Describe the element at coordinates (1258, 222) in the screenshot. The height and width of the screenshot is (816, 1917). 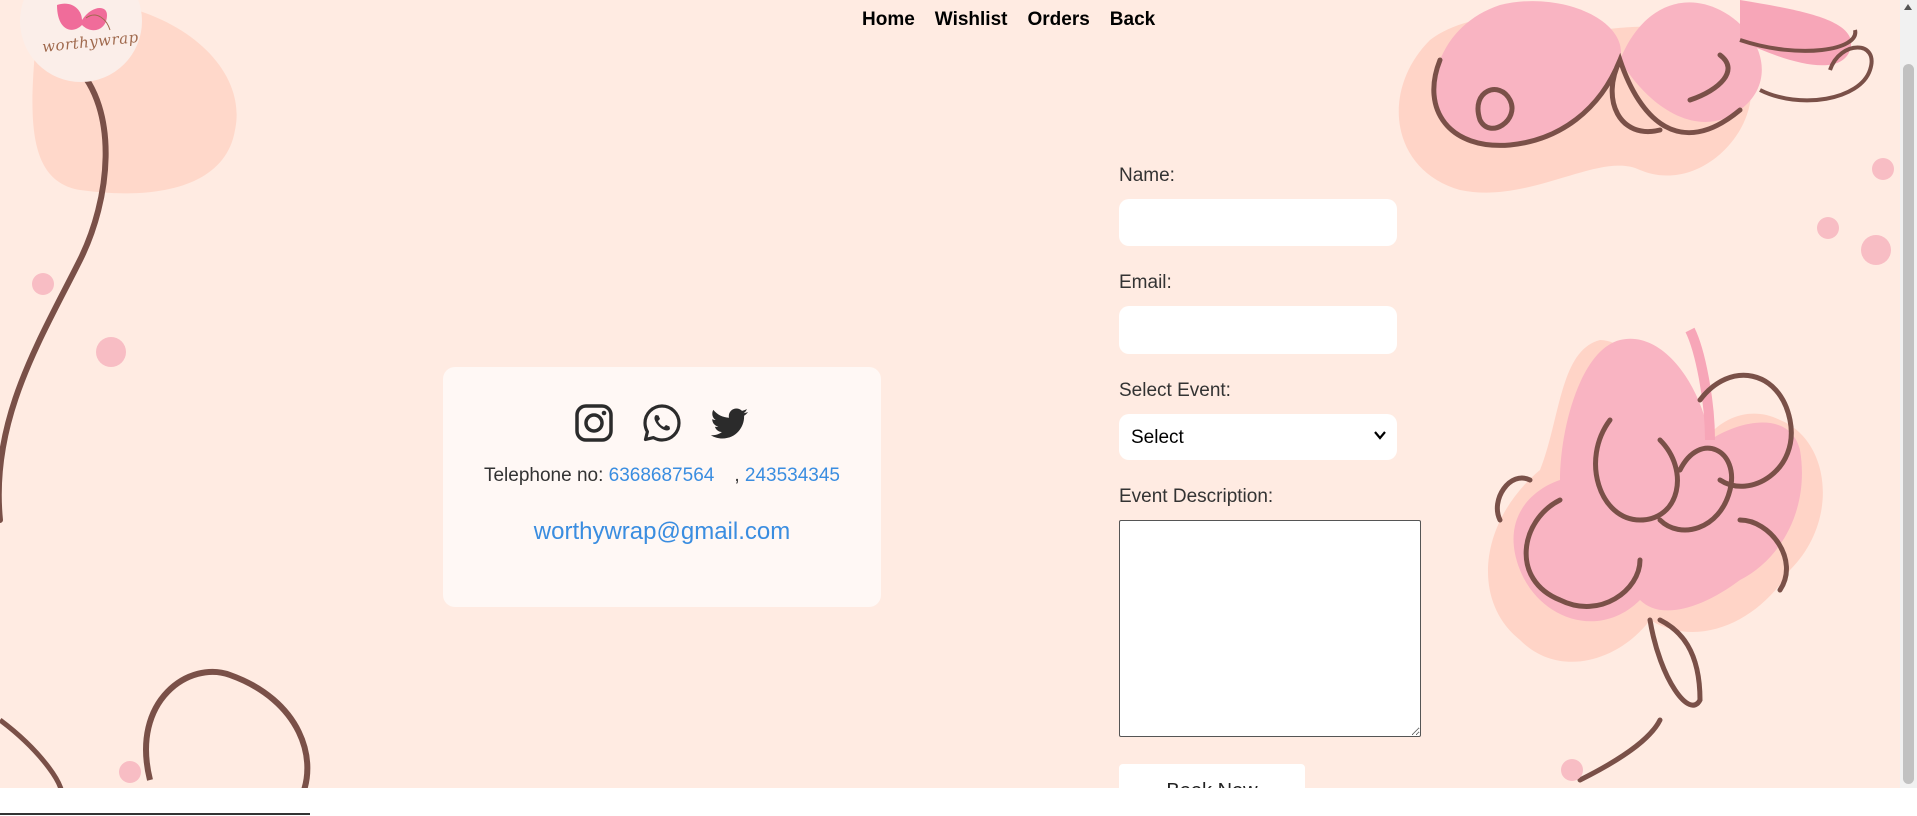
I see `name-input` at that location.